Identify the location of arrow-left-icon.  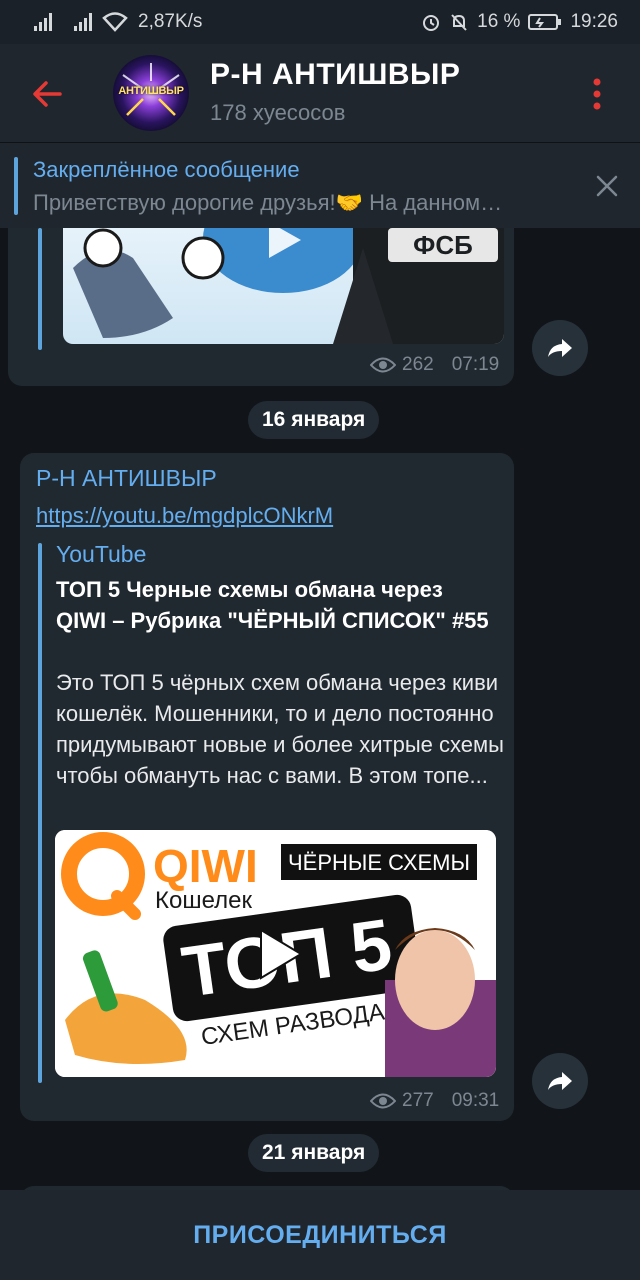
(47, 94).